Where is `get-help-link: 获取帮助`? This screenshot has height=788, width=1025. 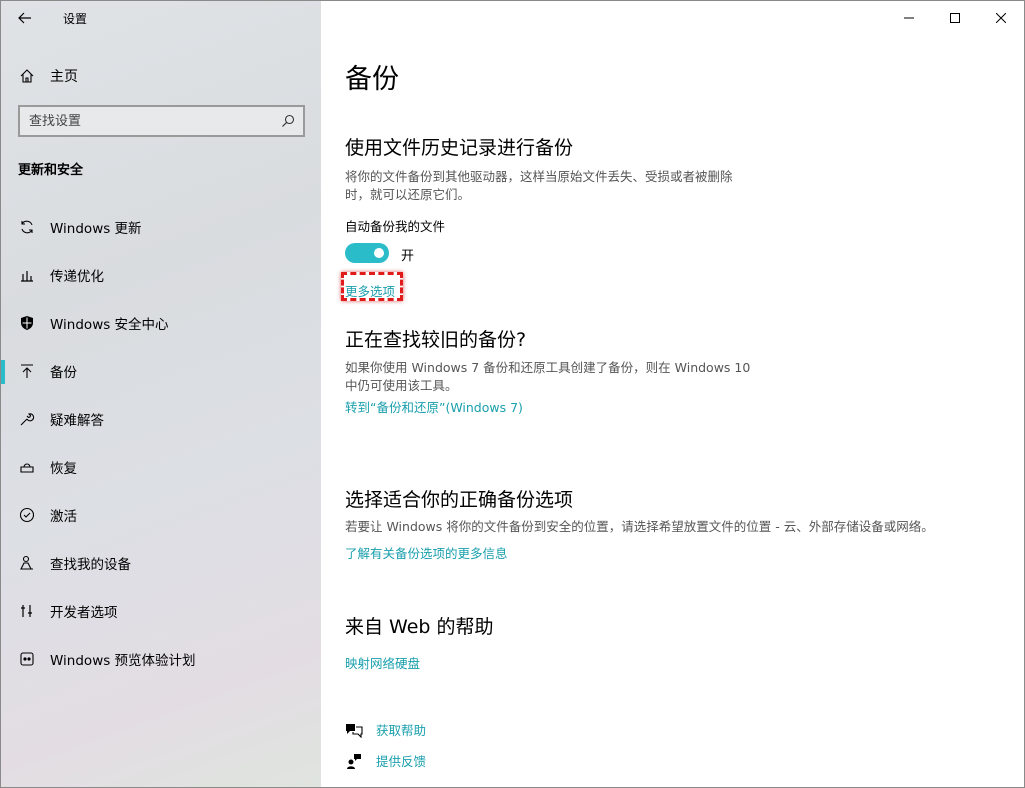
get-help-link: 获取帮助 is located at coordinates (385, 729).